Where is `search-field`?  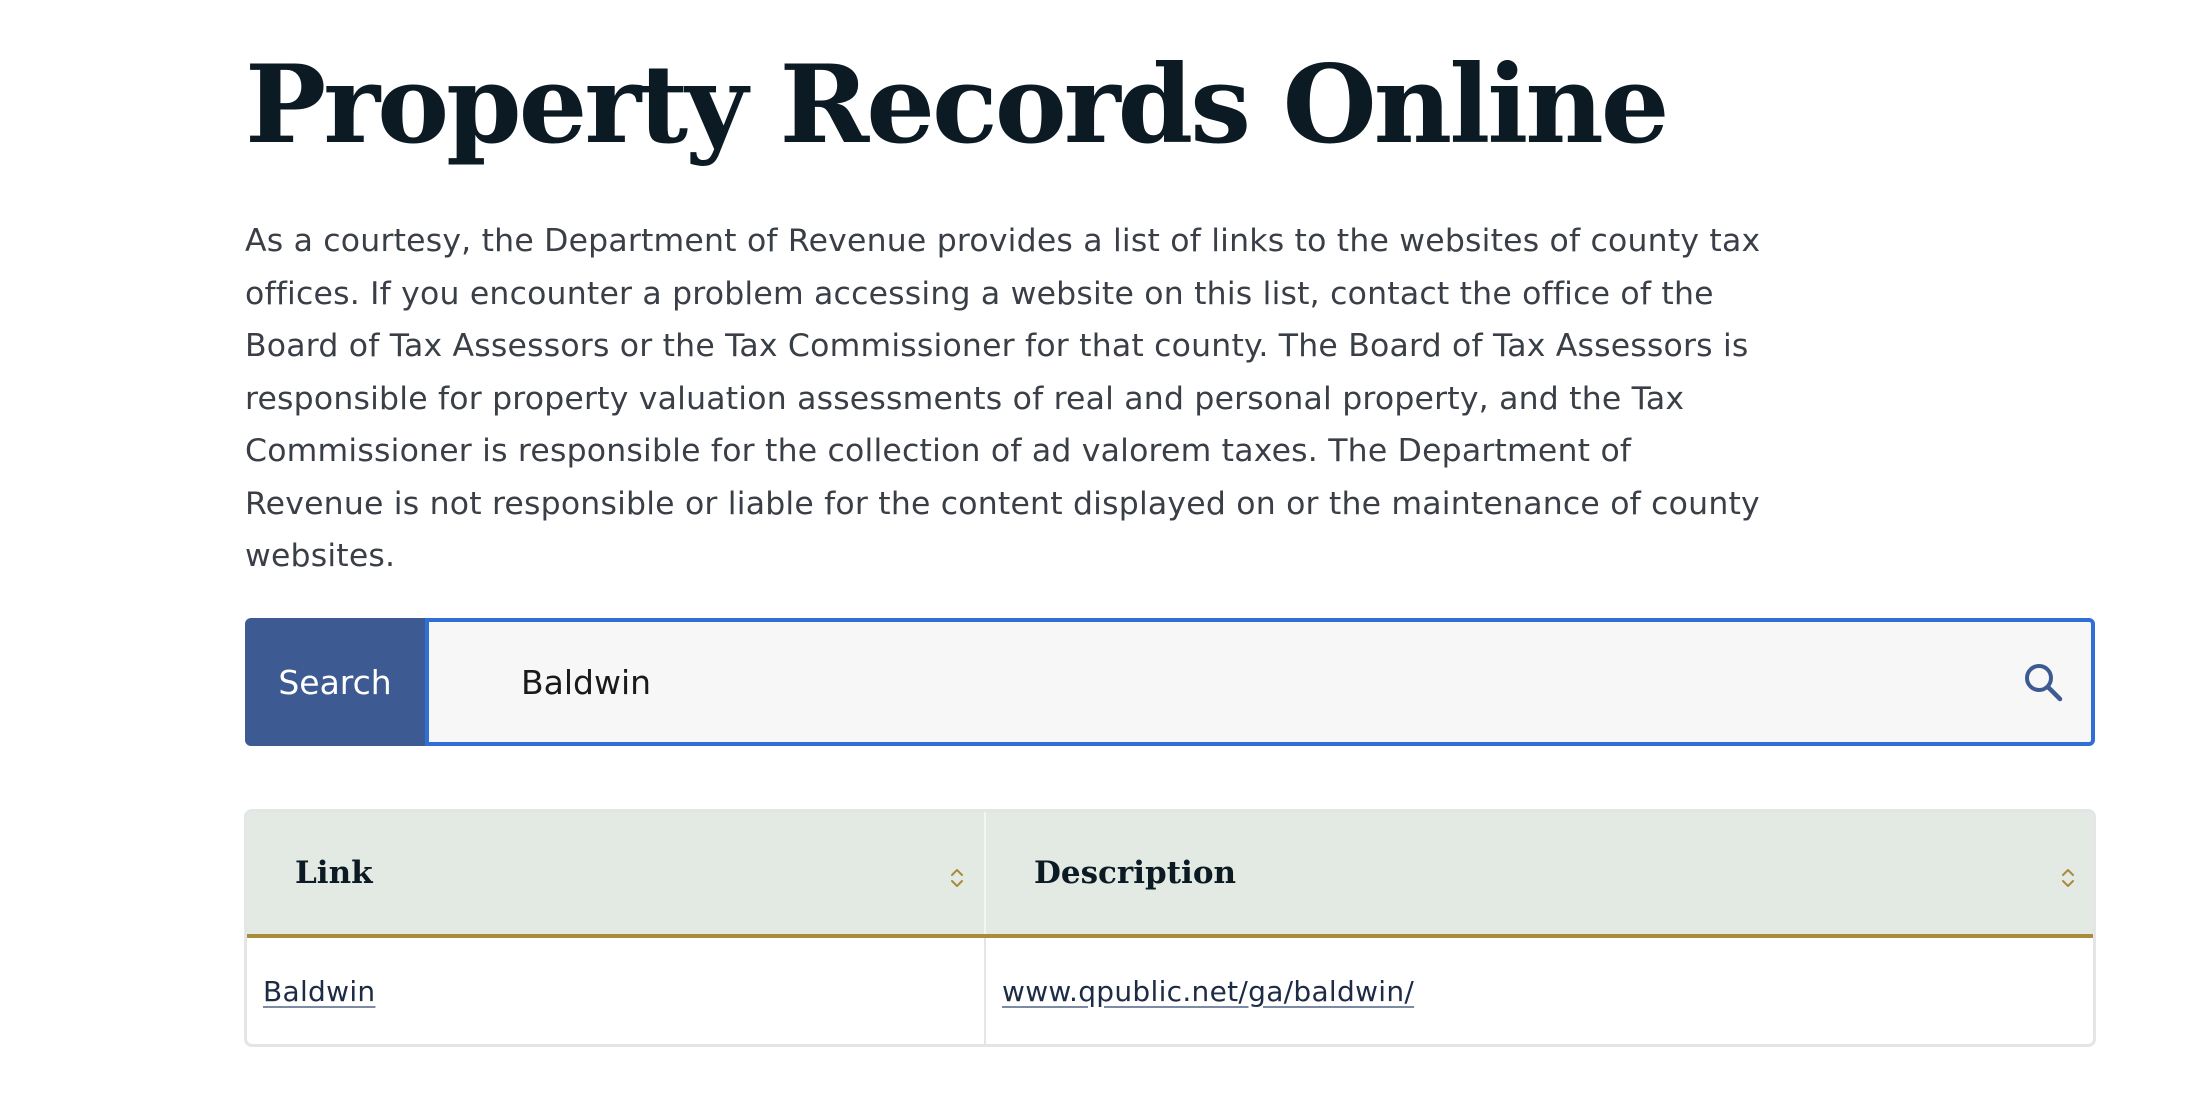
search-field is located at coordinates (1260, 682).